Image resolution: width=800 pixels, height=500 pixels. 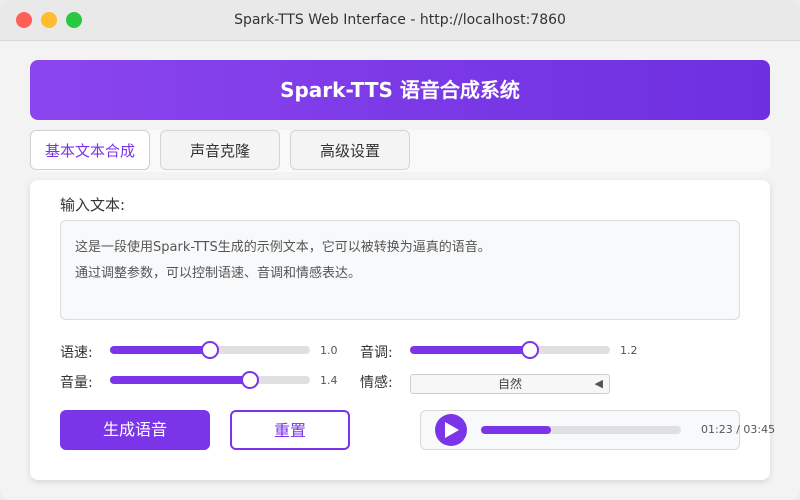 What do you see at coordinates (220, 150) in the screenshot?
I see `tab-voice-clone: 声音克隆` at bounding box center [220, 150].